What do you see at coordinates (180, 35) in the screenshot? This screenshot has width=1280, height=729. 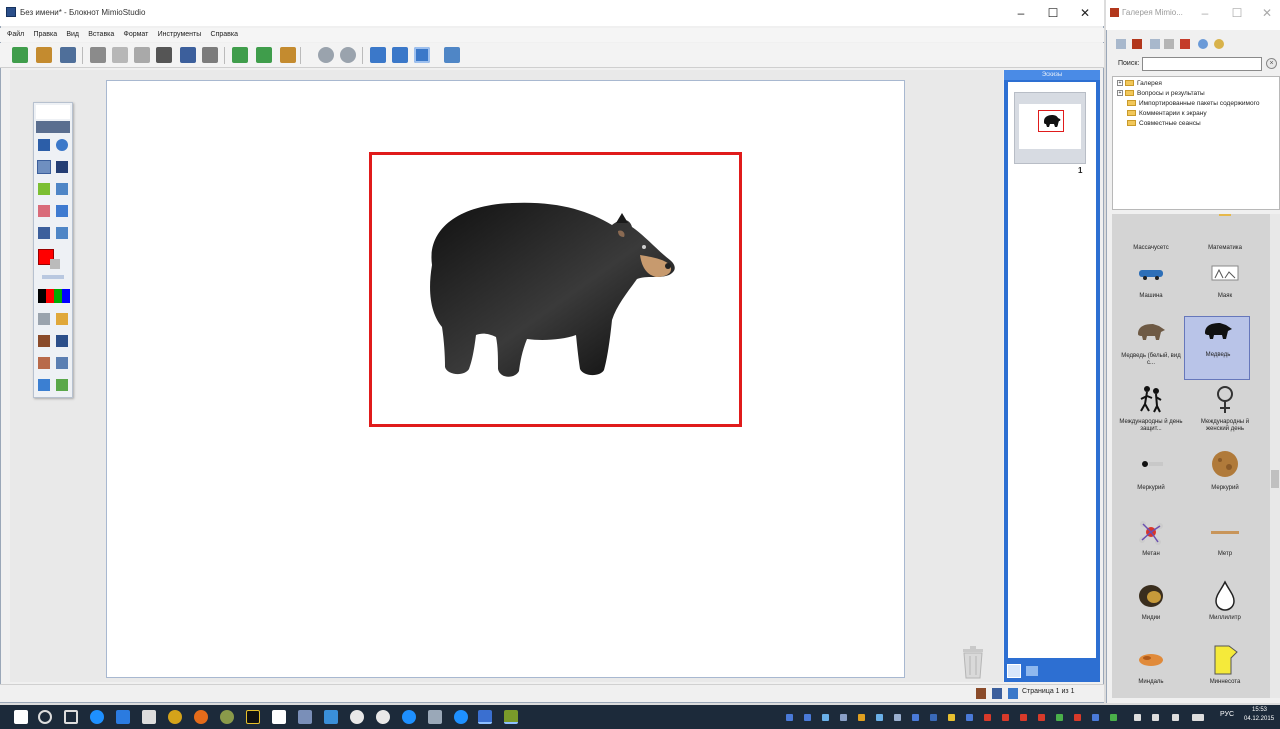 I see `menu-tools: Инструменты` at bounding box center [180, 35].